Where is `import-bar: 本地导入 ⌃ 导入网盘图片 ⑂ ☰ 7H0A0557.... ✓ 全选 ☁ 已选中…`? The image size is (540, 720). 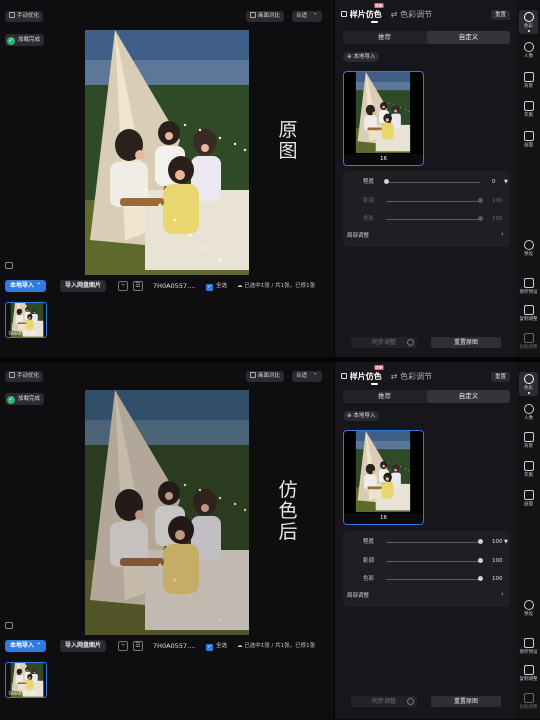 import-bar: 本地导入 ⌃ 导入网盘图片 ⑂ ☰ 7H0A0557.... ✓ 全选 ☁ 已选中… is located at coordinates (167, 287).